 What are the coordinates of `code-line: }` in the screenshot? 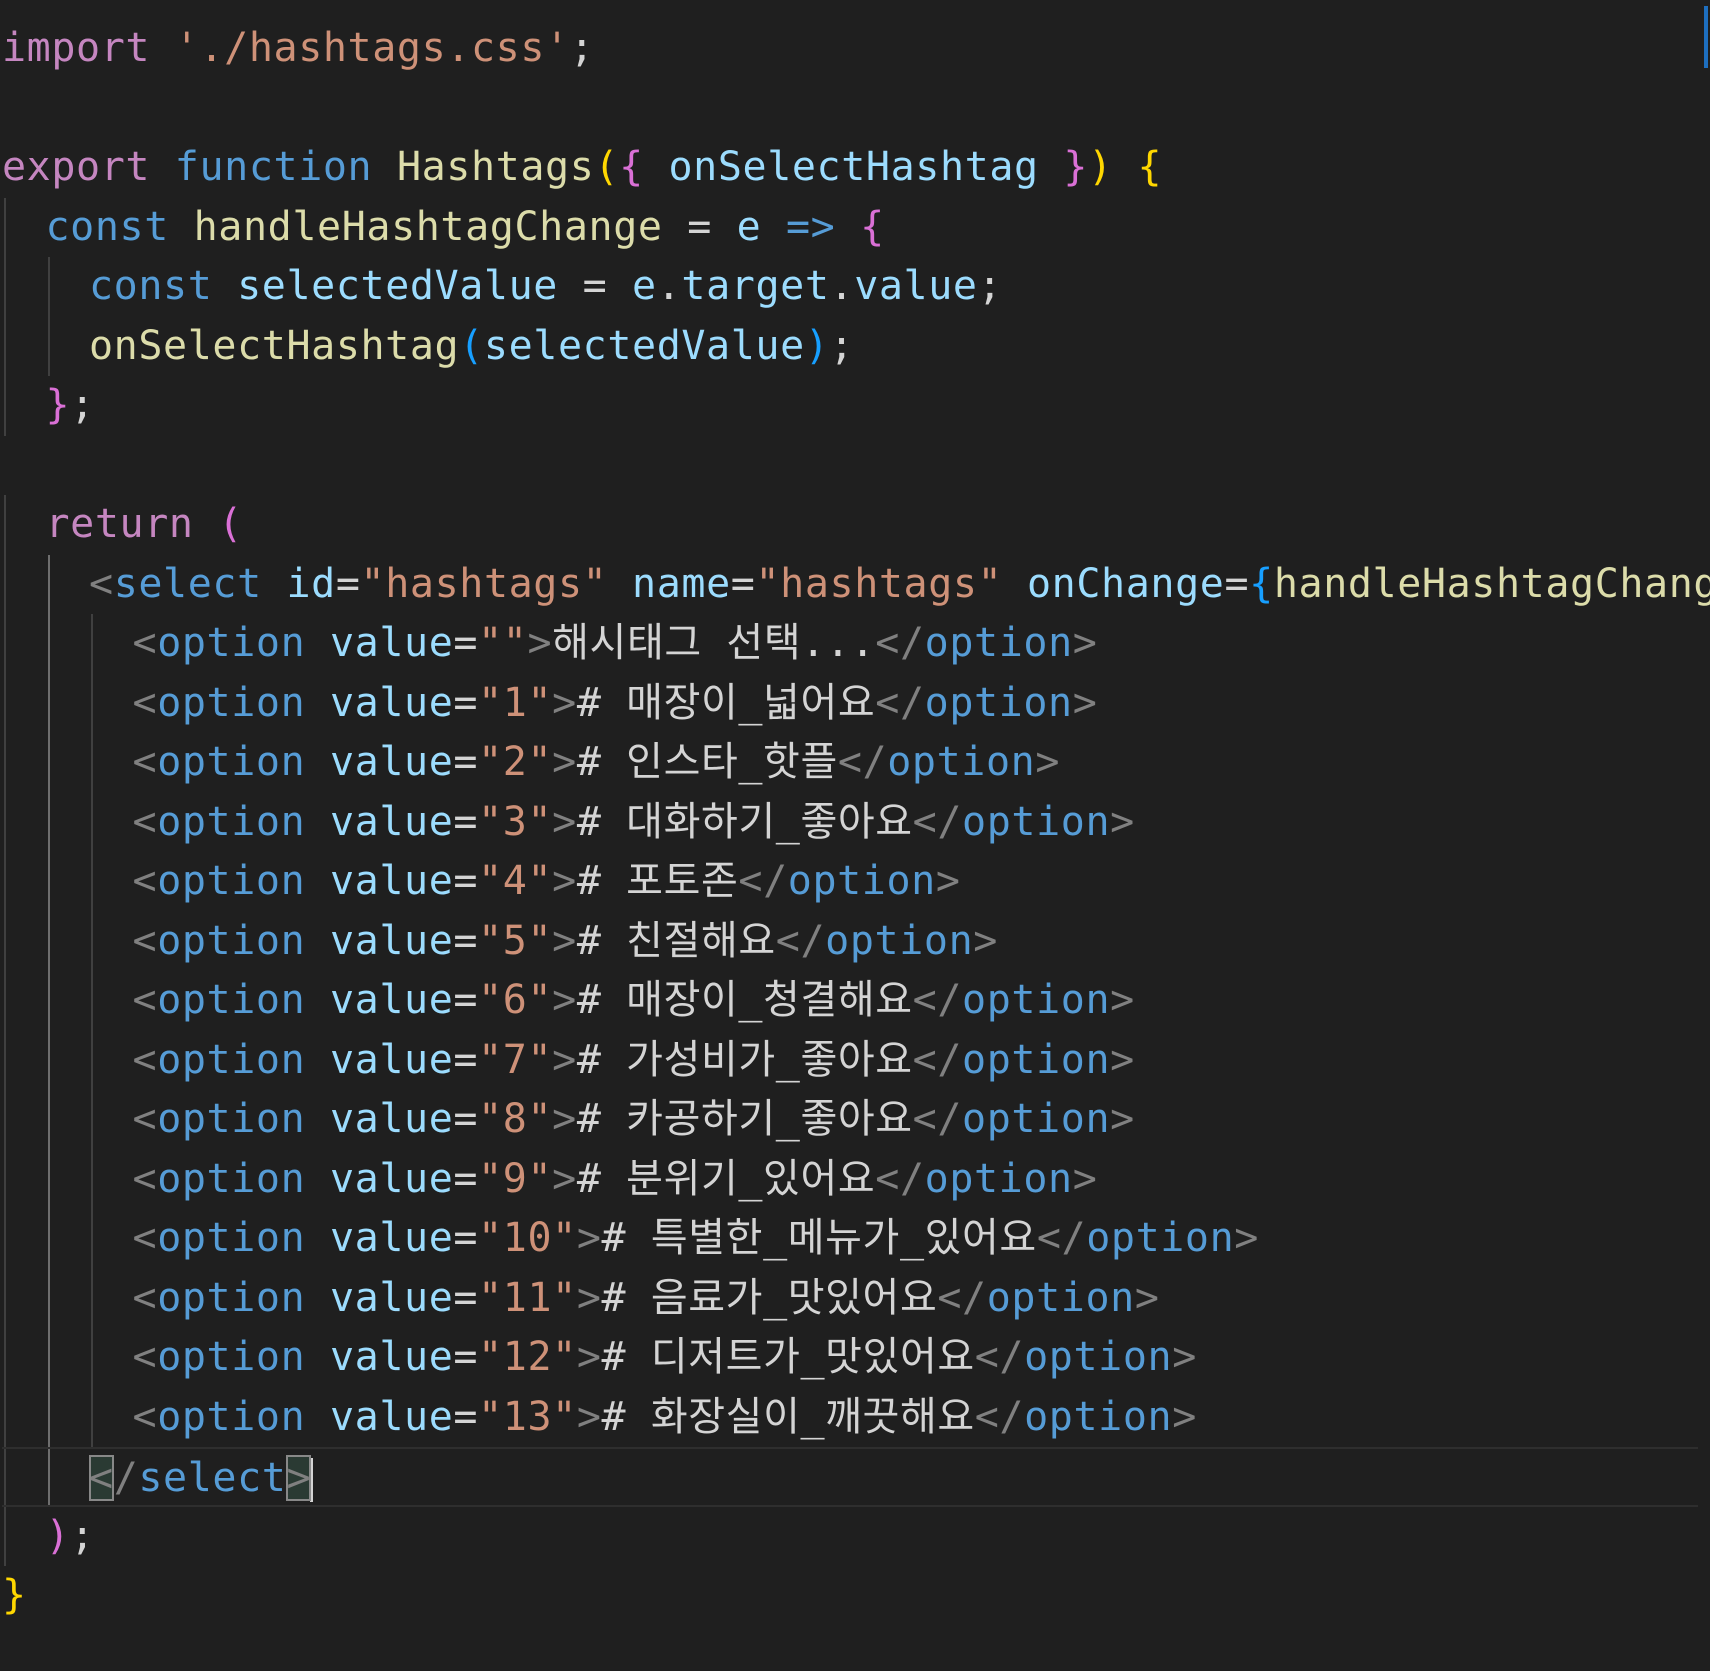 It's located at (850, 1596).